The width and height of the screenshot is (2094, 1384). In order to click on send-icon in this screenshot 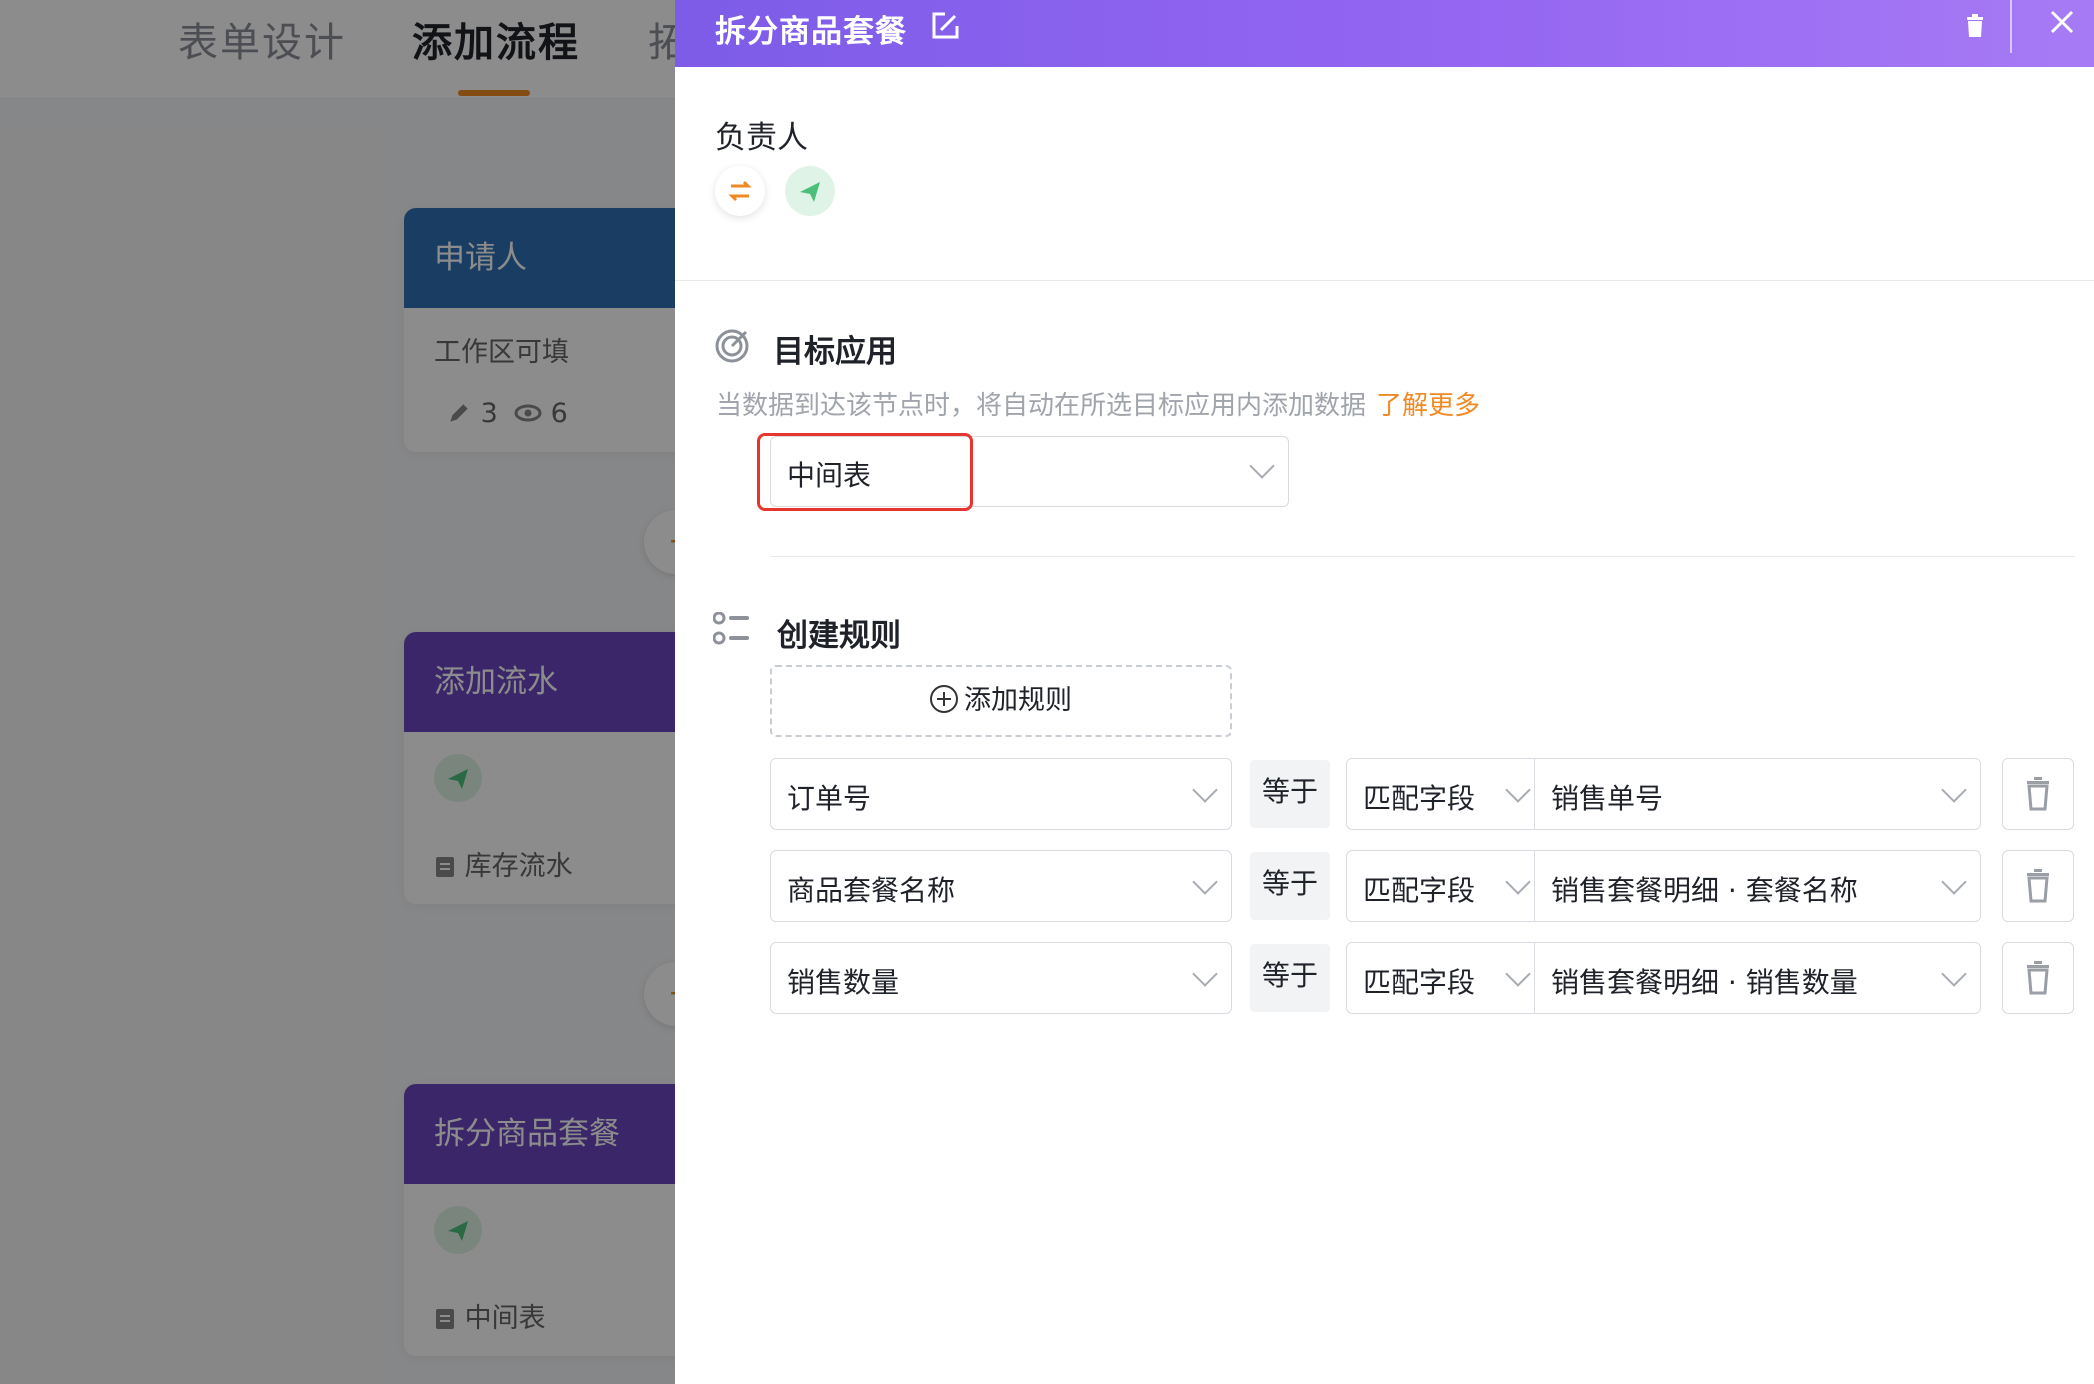, I will do `click(810, 192)`.